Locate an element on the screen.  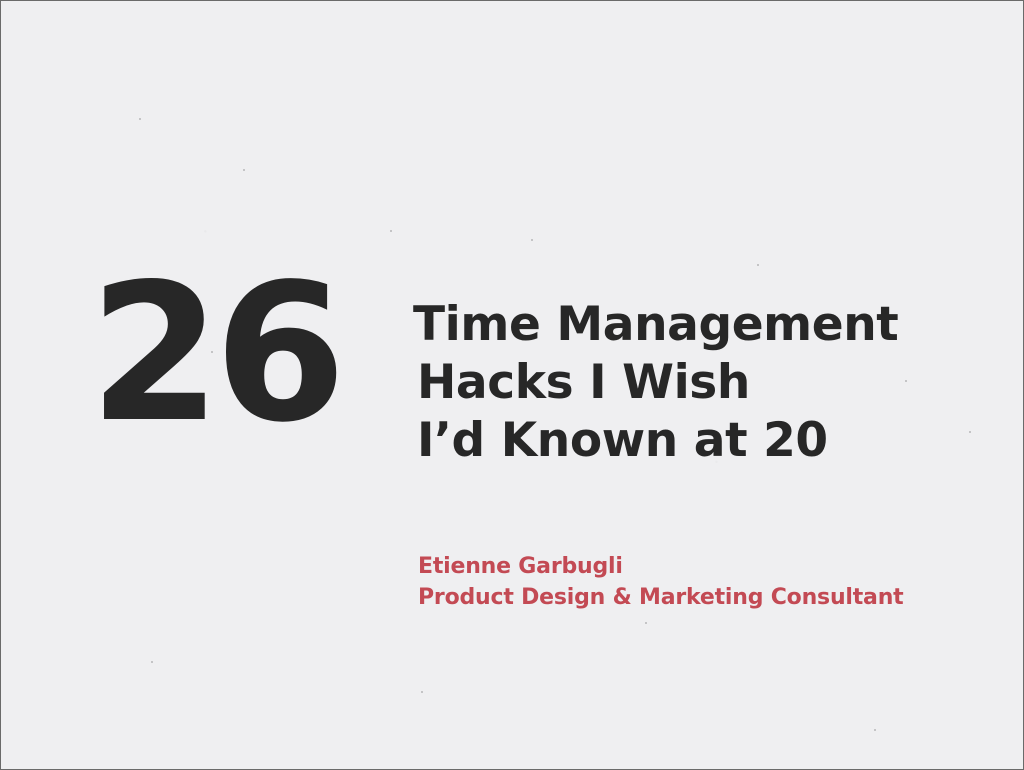
title-line-3: I’d Known at 20 is located at coordinates (622, 440).